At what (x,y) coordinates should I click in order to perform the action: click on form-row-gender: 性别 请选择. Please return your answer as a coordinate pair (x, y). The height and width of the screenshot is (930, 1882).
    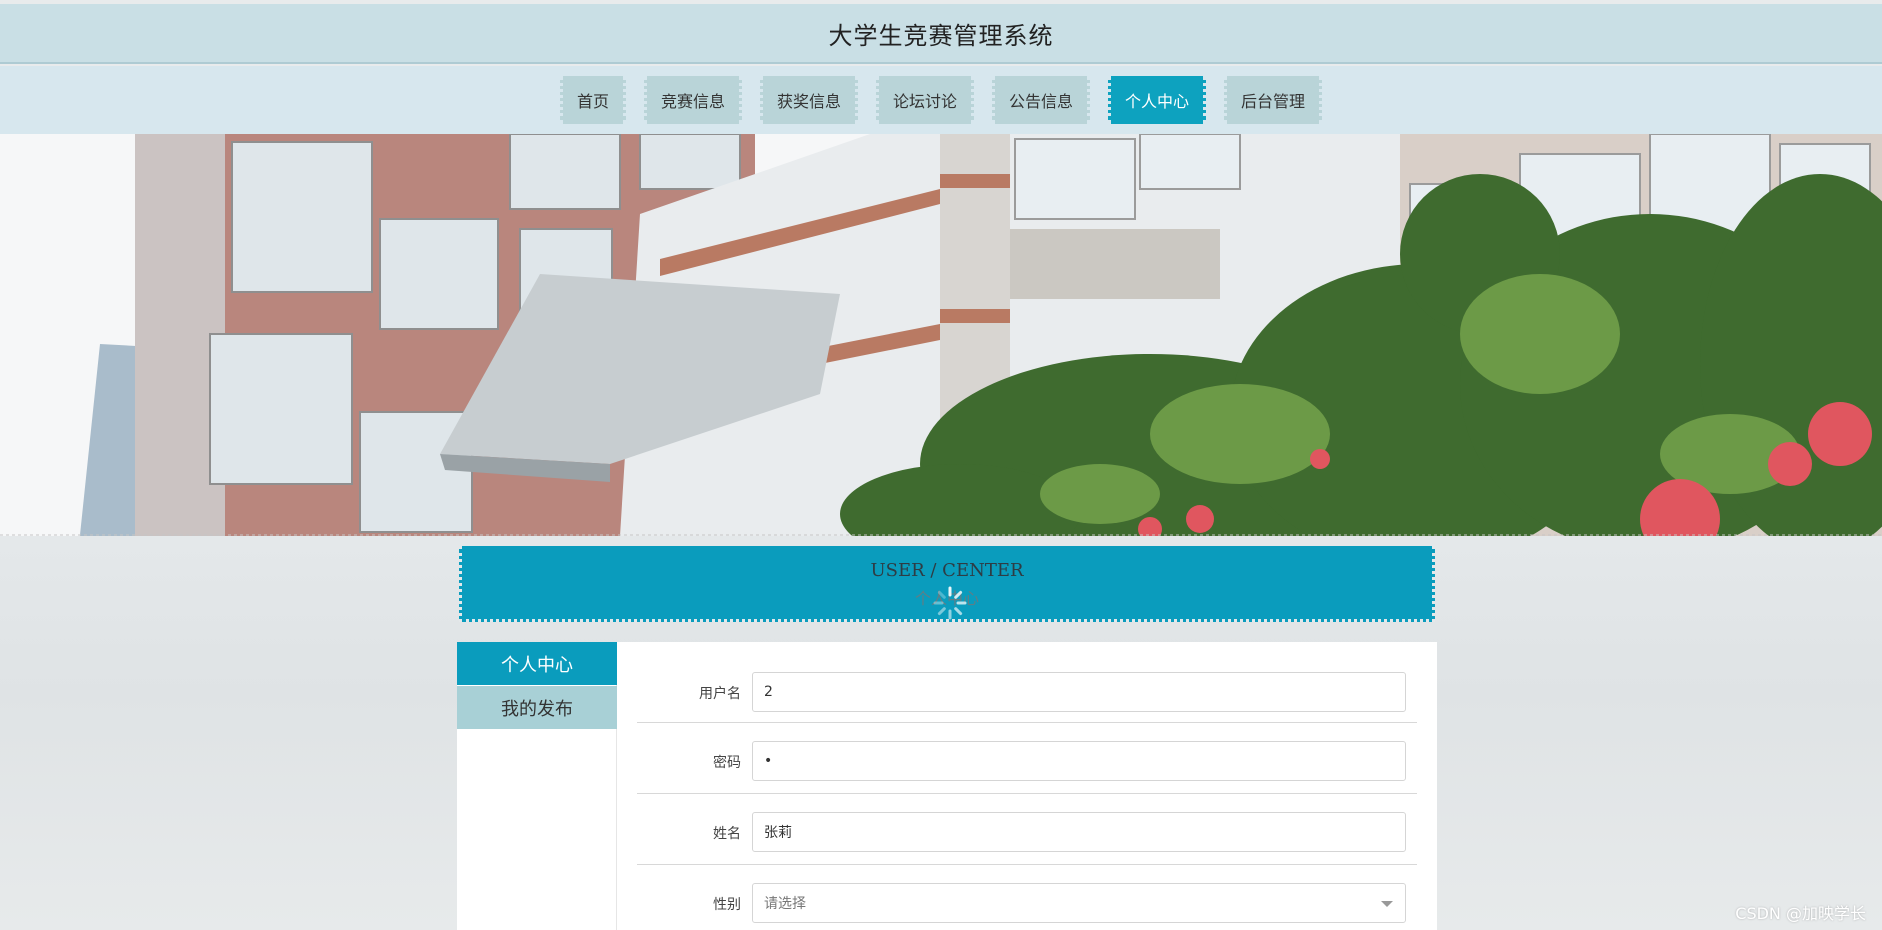
    Looking at the image, I should click on (1027, 897).